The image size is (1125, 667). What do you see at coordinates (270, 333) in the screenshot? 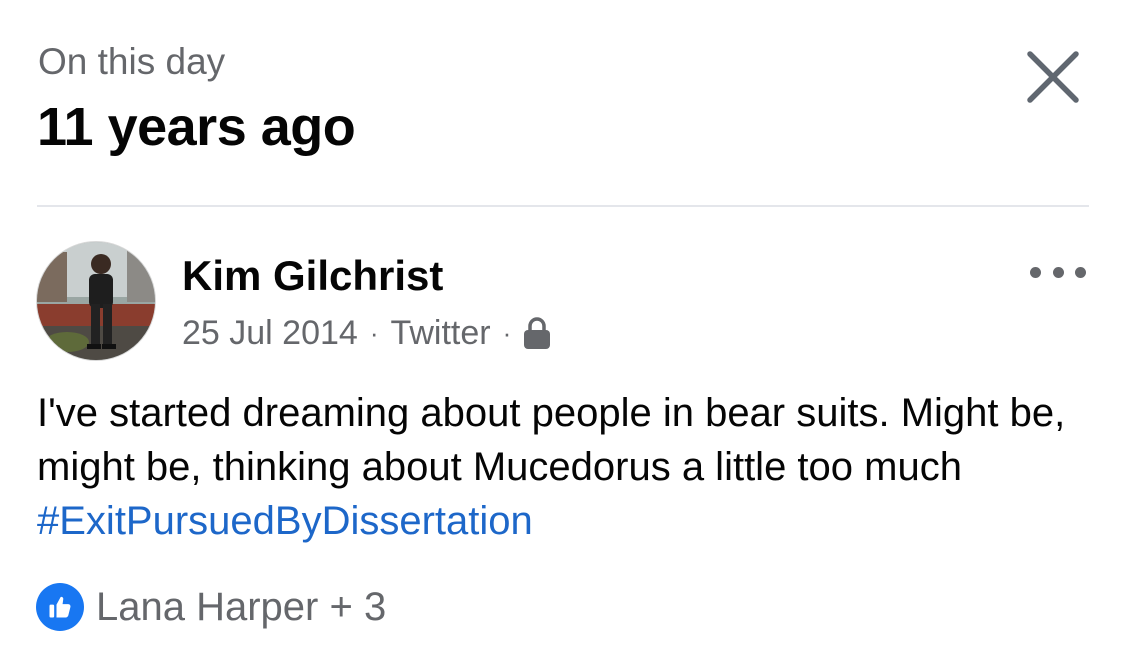
I see `post-date: 25 Jul 2014` at bounding box center [270, 333].